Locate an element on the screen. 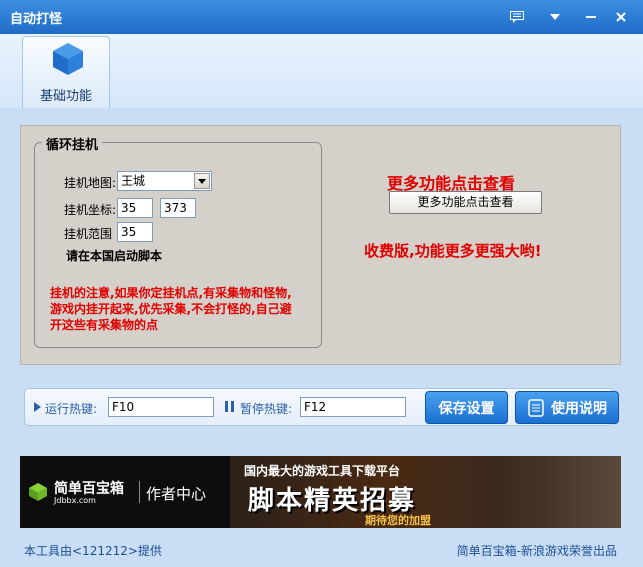 The height and width of the screenshot is (567, 643). notice-line-1: 挂机的注意,如果你定挂机点,有采集物和怪物, is located at coordinates (171, 293).